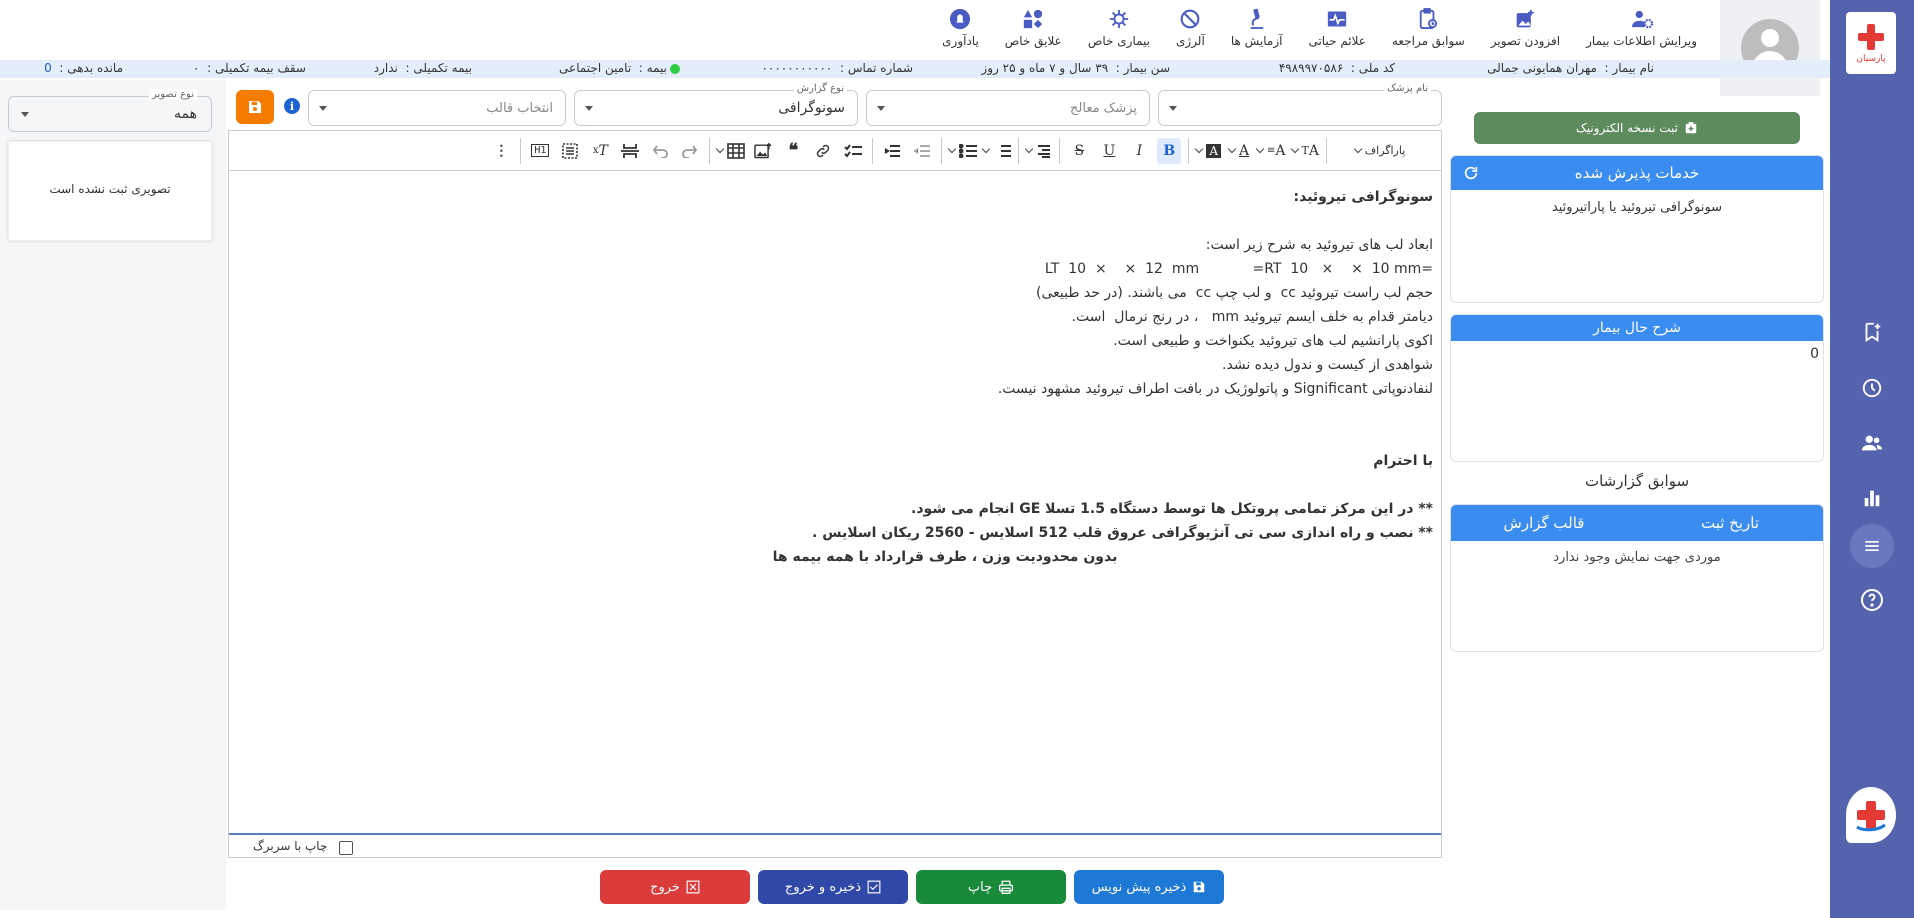 The width and height of the screenshot is (1914, 918). I want to click on save-exit-button: ذخیره و خروج, so click(833, 887).